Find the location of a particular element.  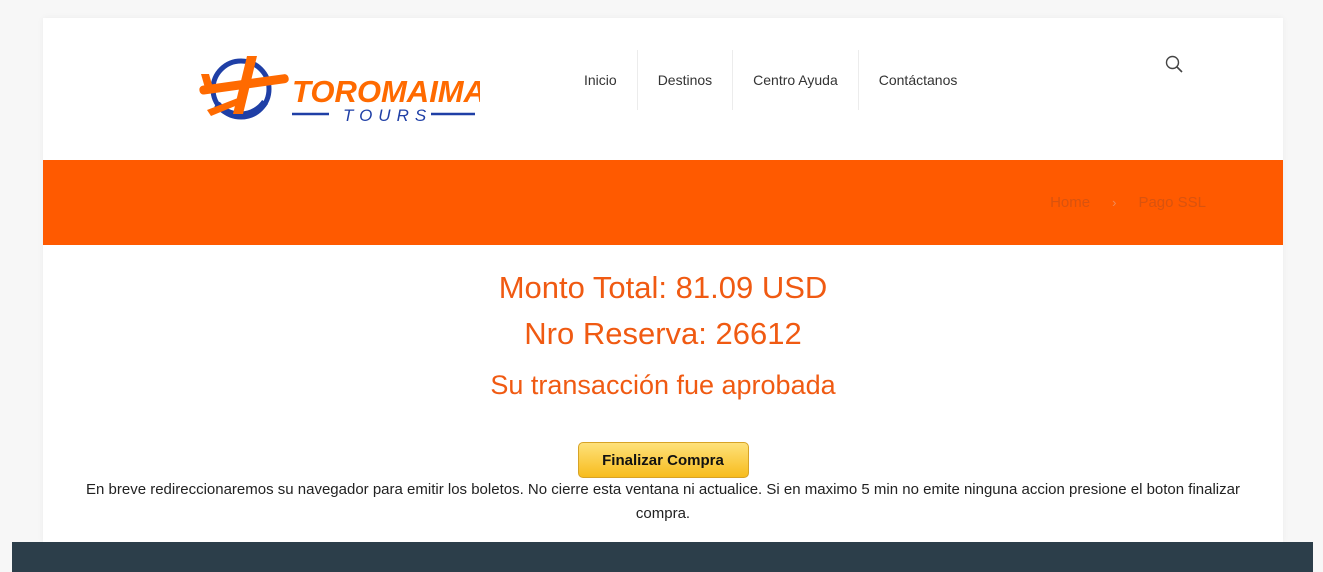

breadcrumb-home-link: Home is located at coordinates (1070, 202).